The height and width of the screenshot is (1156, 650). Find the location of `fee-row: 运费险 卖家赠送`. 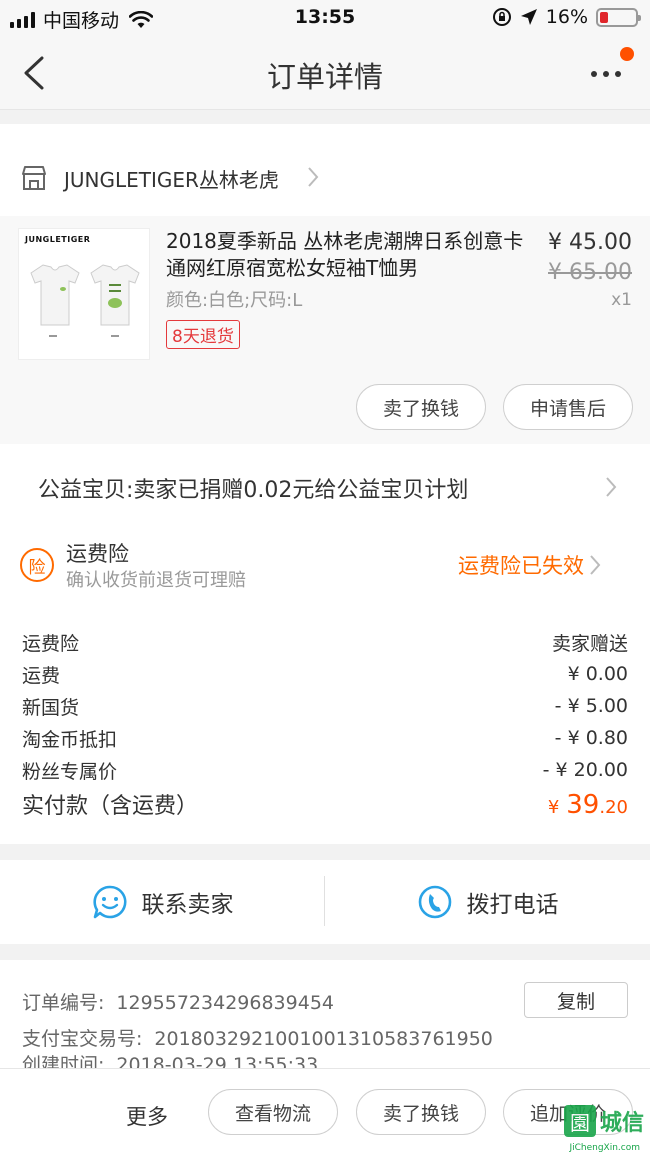

fee-row: 运费险 卖家赠送 is located at coordinates (325, 642).